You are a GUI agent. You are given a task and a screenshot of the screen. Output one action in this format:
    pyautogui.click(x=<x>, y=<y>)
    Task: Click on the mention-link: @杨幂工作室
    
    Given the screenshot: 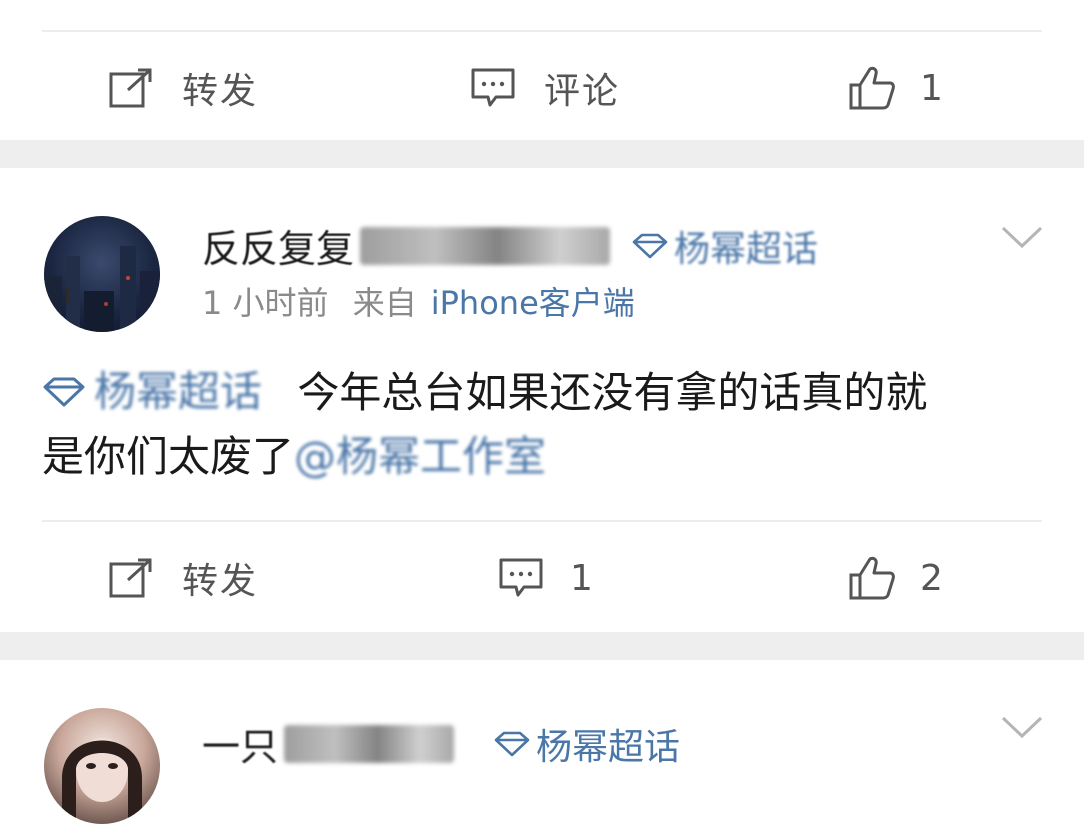 What is the action you would take?
    pyautogui.click(x=420, y=456)
    